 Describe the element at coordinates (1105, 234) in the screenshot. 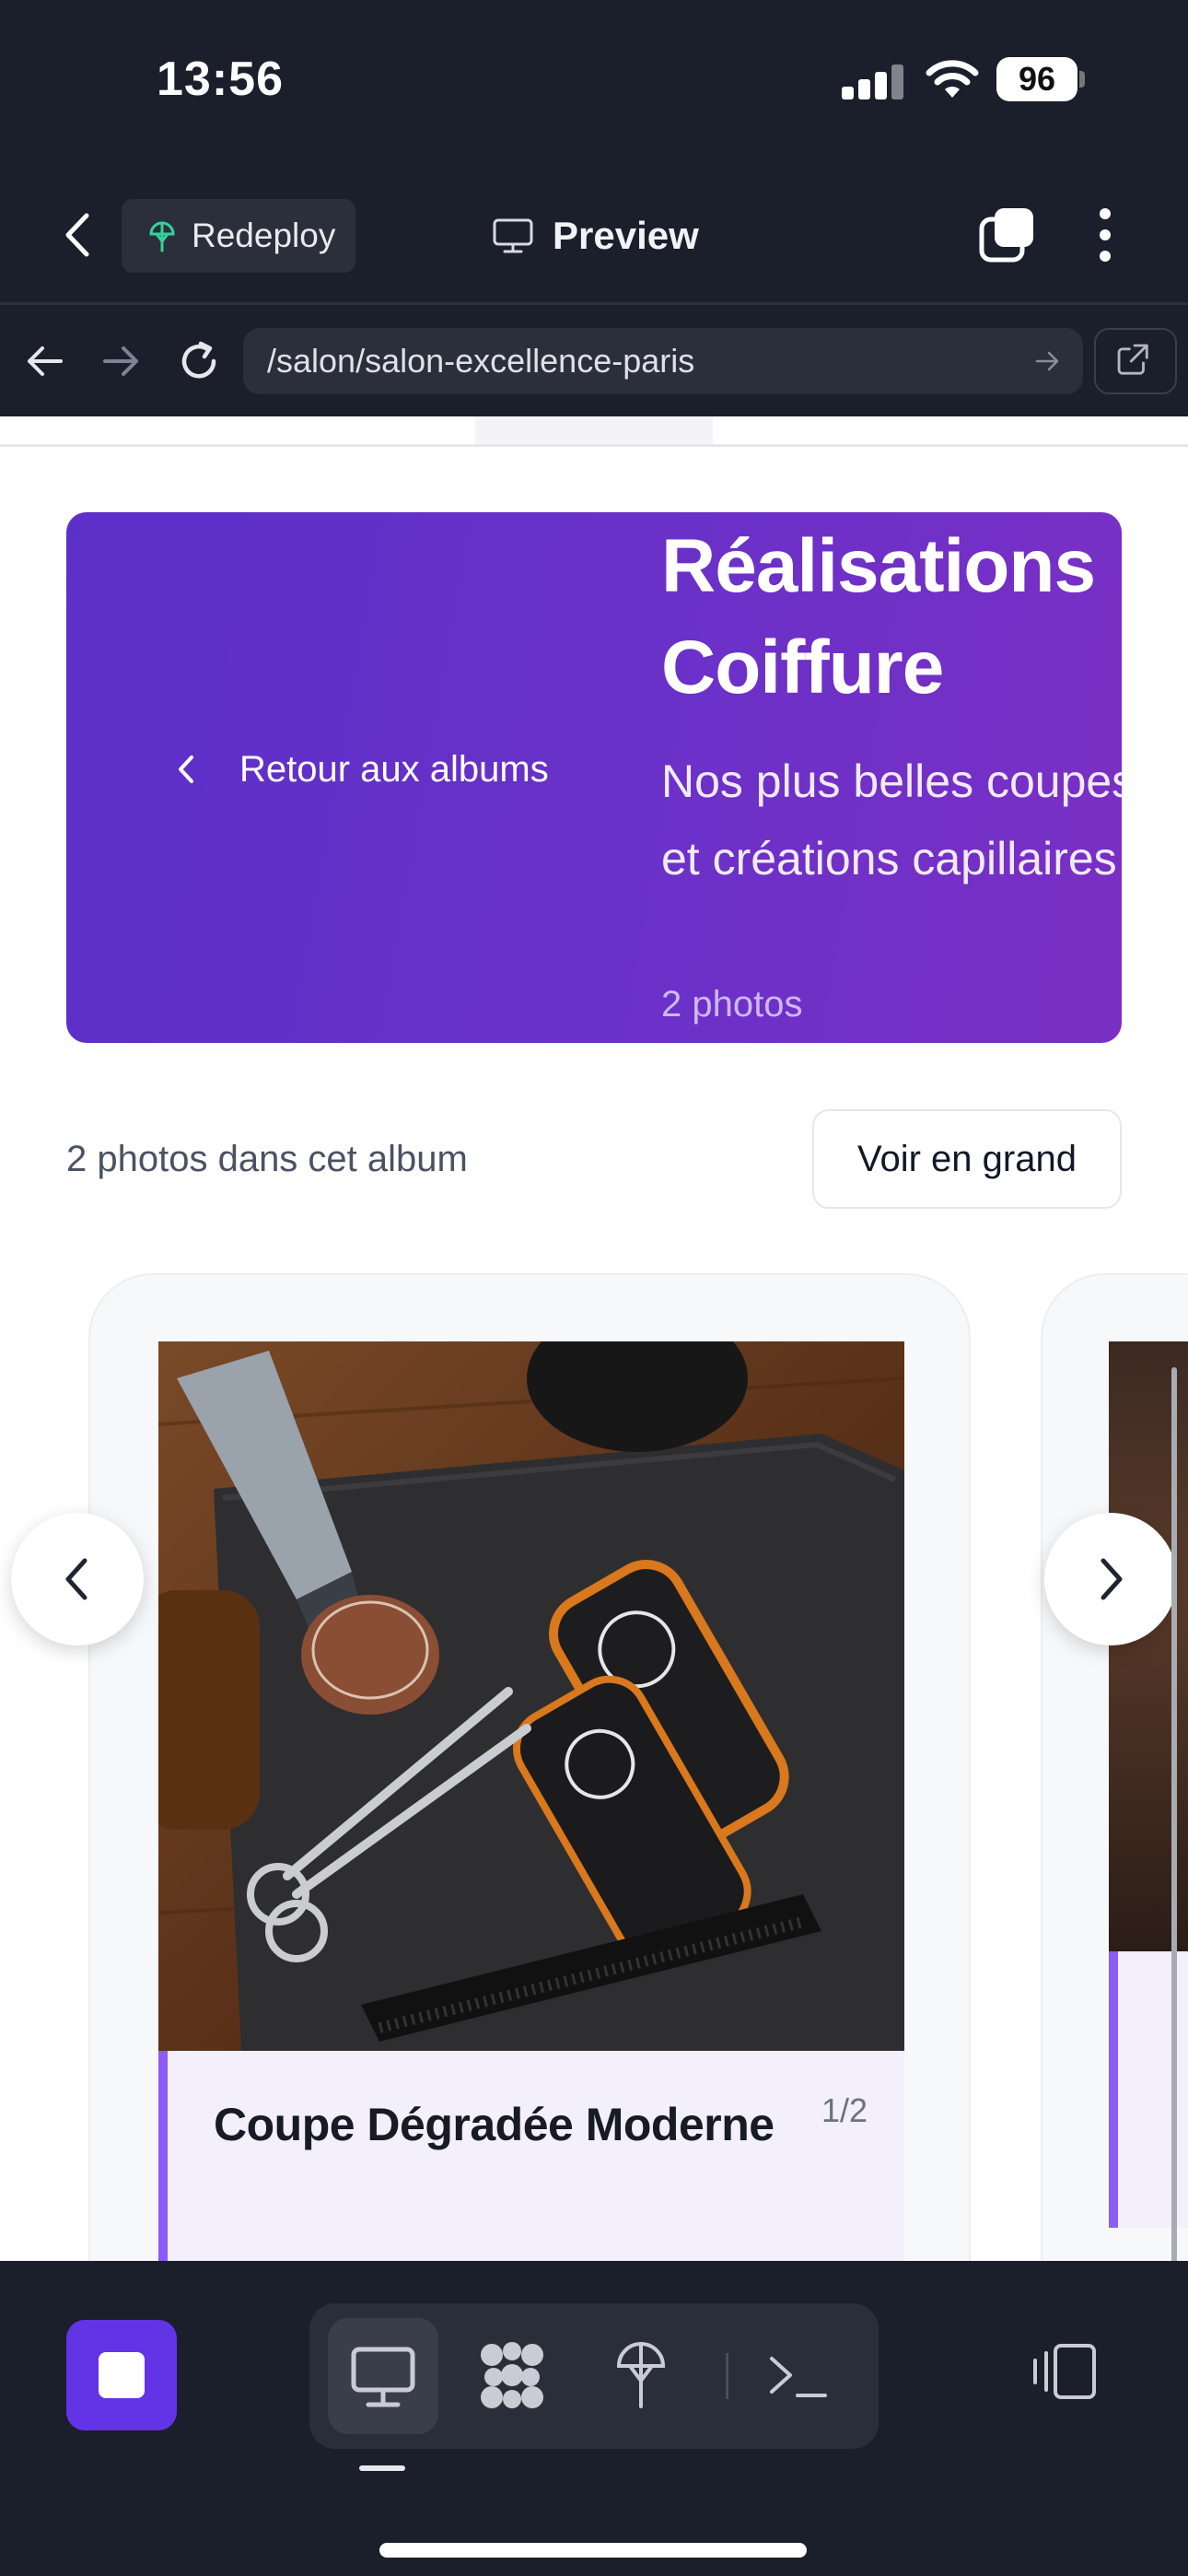

I see `more-vertical-icon` at that location.